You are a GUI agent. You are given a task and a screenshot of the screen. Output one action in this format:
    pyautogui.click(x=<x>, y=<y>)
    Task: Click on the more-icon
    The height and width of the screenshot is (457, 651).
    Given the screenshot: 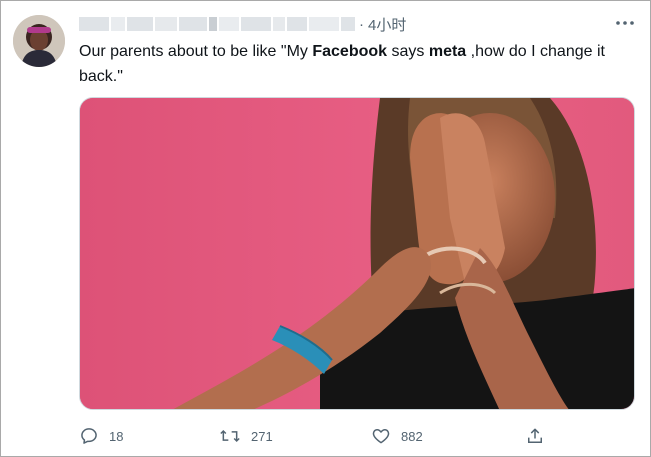 What is the action you would take?
    pyautogui.click(x=625, y=23)
    